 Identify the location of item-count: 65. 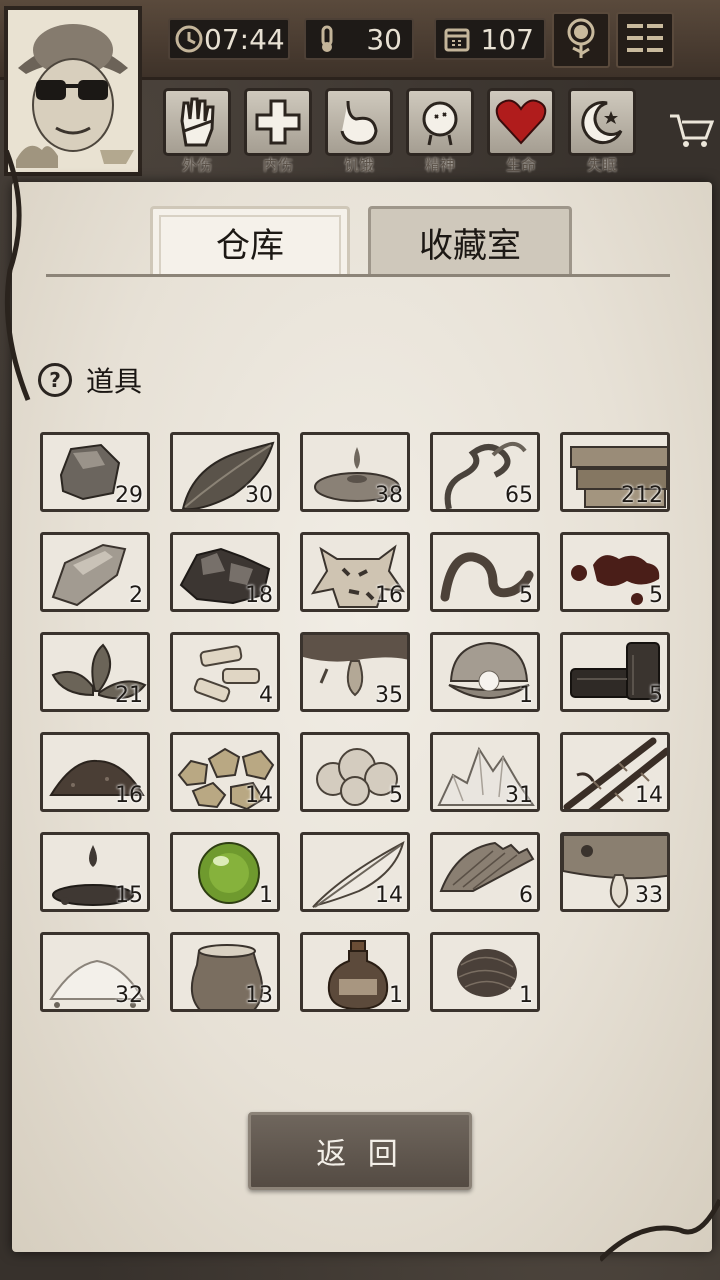
(519, 495).